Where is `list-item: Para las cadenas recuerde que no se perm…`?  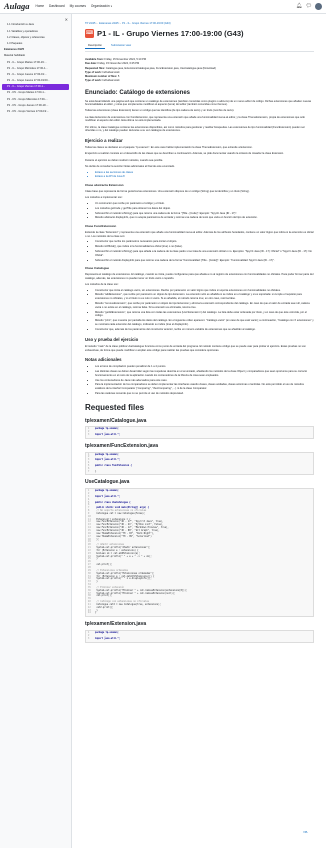
list-item: Para las cadenas recuerde que no se perm… is located at coordinates (204, 394).